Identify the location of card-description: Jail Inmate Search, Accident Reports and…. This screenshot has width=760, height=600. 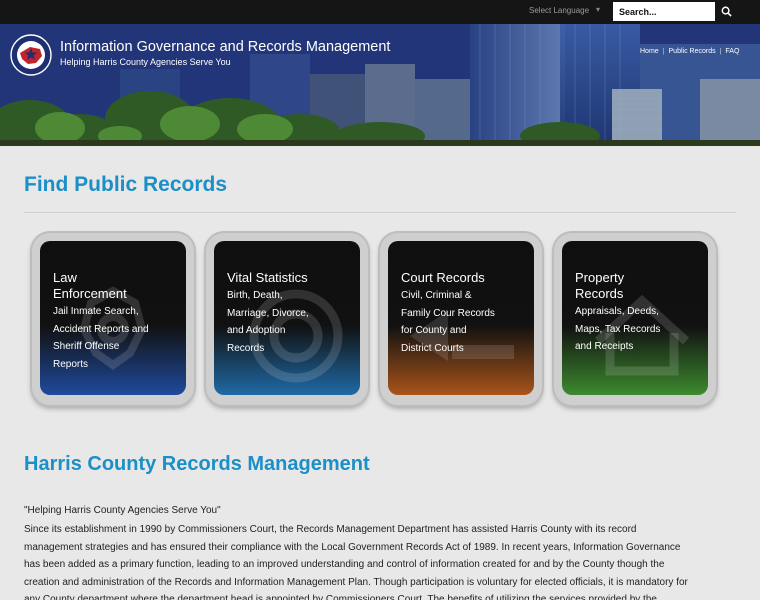
(101, 338).